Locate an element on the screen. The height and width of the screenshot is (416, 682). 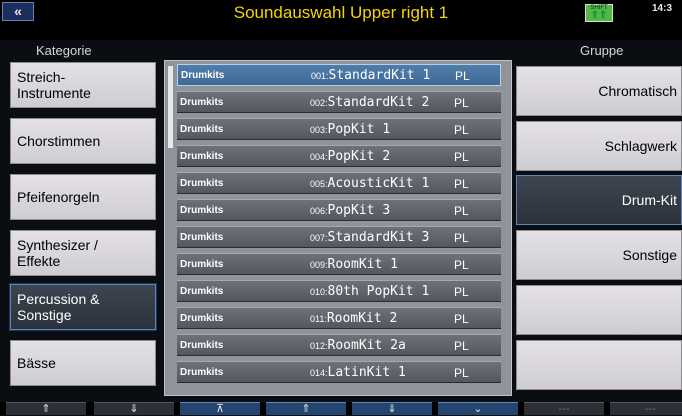
list-item-title: RoomKit 2 is located at coordinates (362, 318).